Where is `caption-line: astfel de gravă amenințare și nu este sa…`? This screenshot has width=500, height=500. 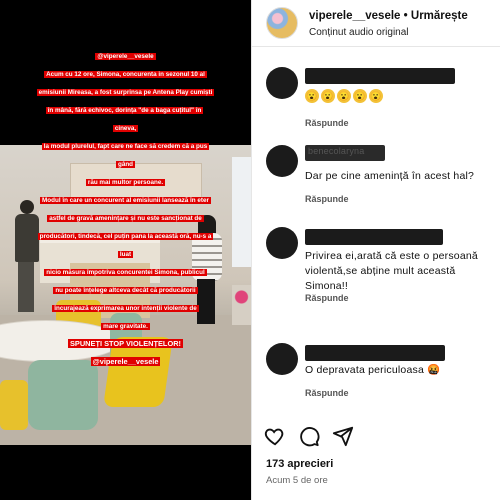
caption-line: astfel de gravă amenințare și nu este sa… is located at coordinates (125, 218).